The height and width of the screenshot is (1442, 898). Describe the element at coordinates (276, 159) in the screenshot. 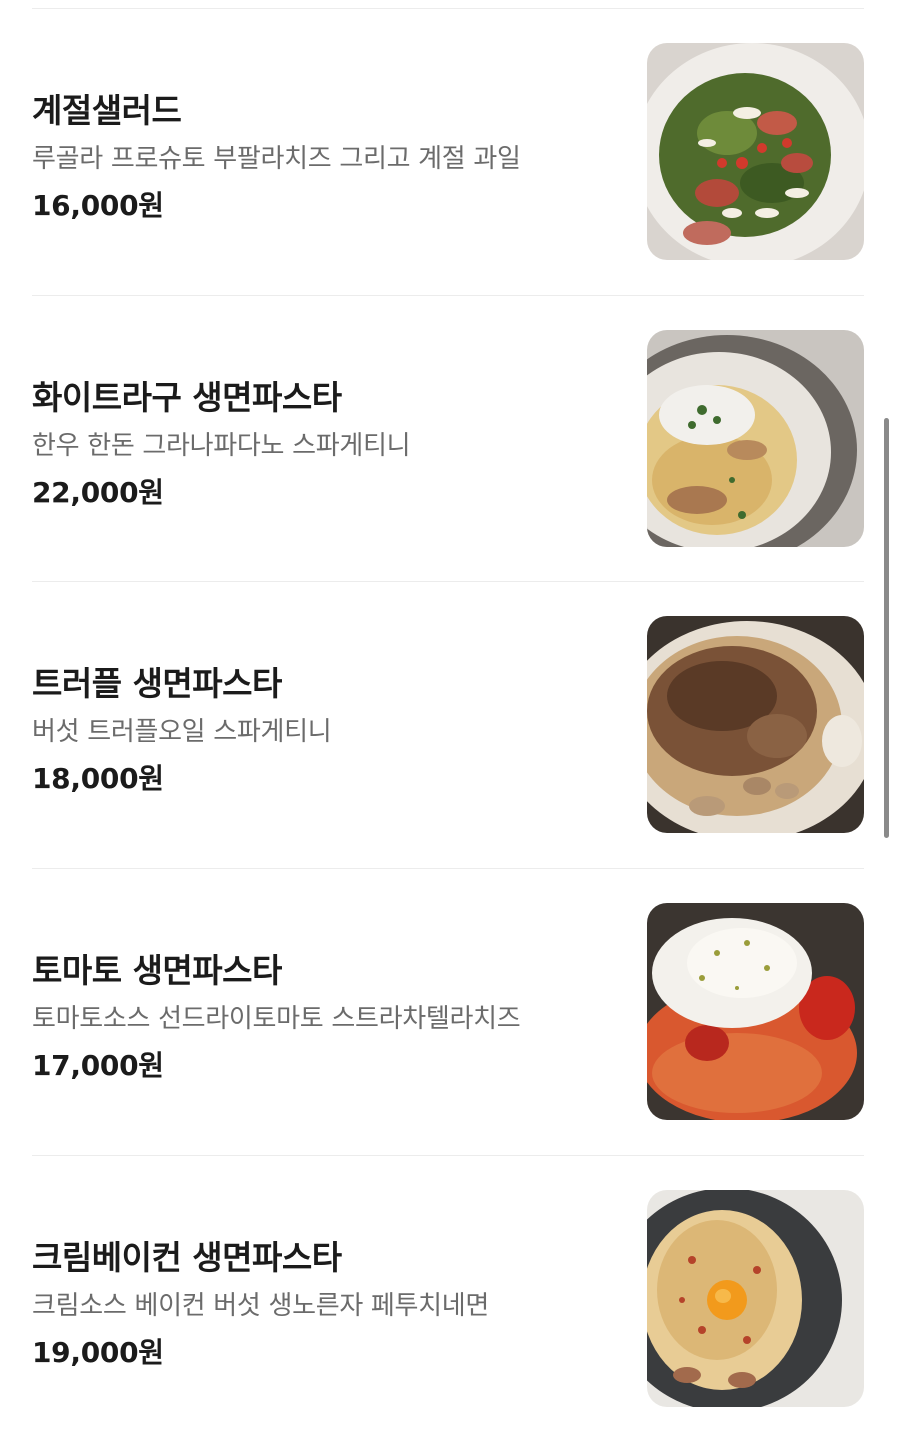

I see `item-description: 루골라 프로슈토 부팔라치즈 그리고 계절 과일` at that location.